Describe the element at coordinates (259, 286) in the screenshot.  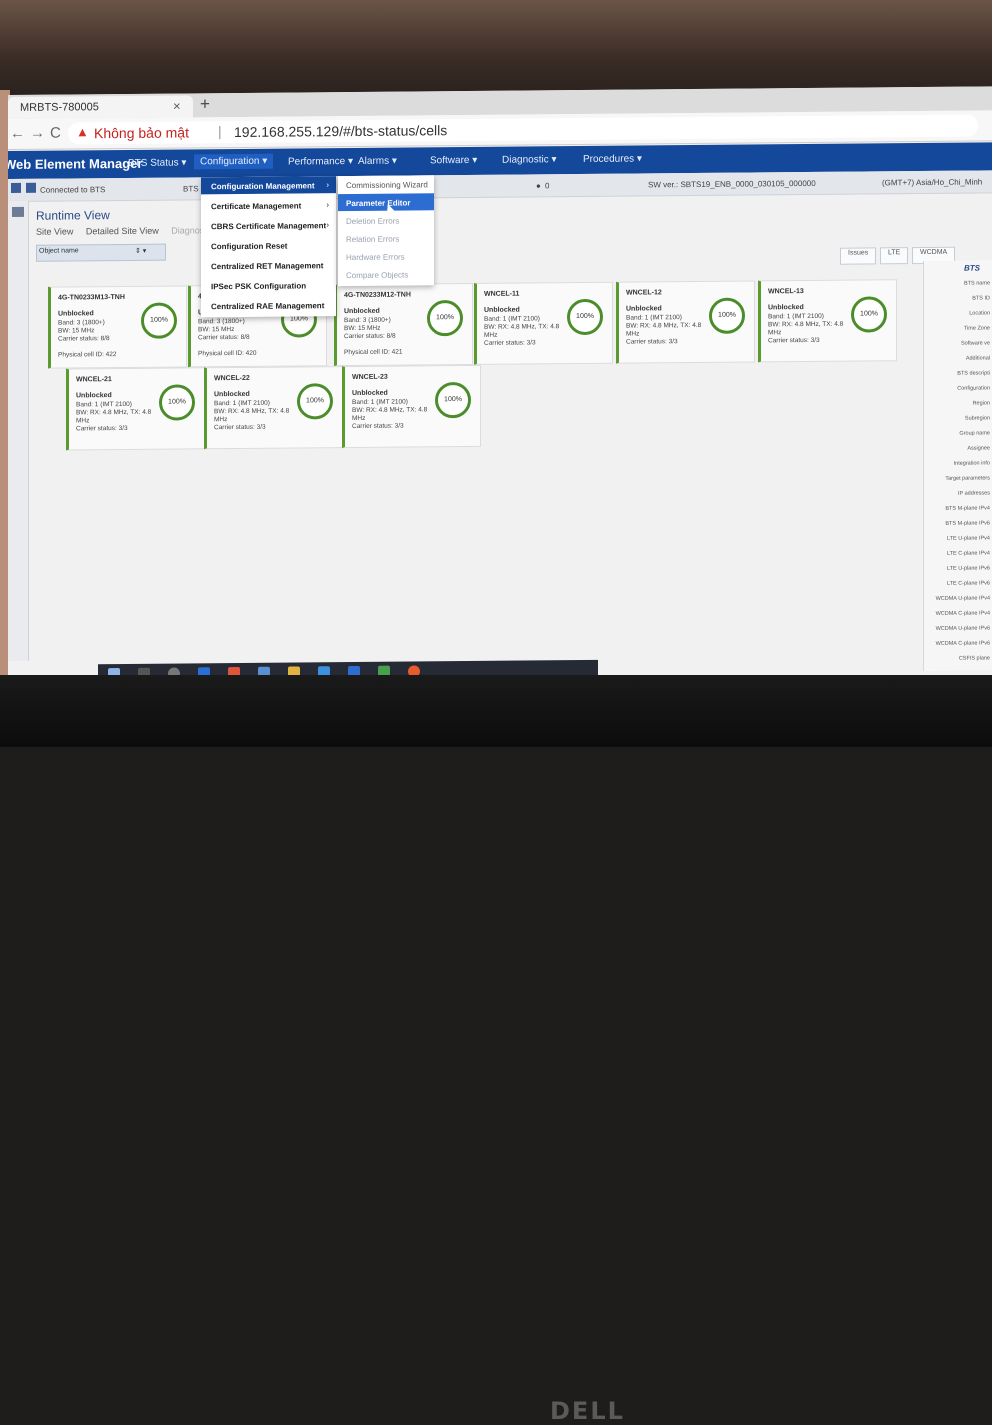
I see `menu-item-label: IPSec PSK Configuration` at that location.